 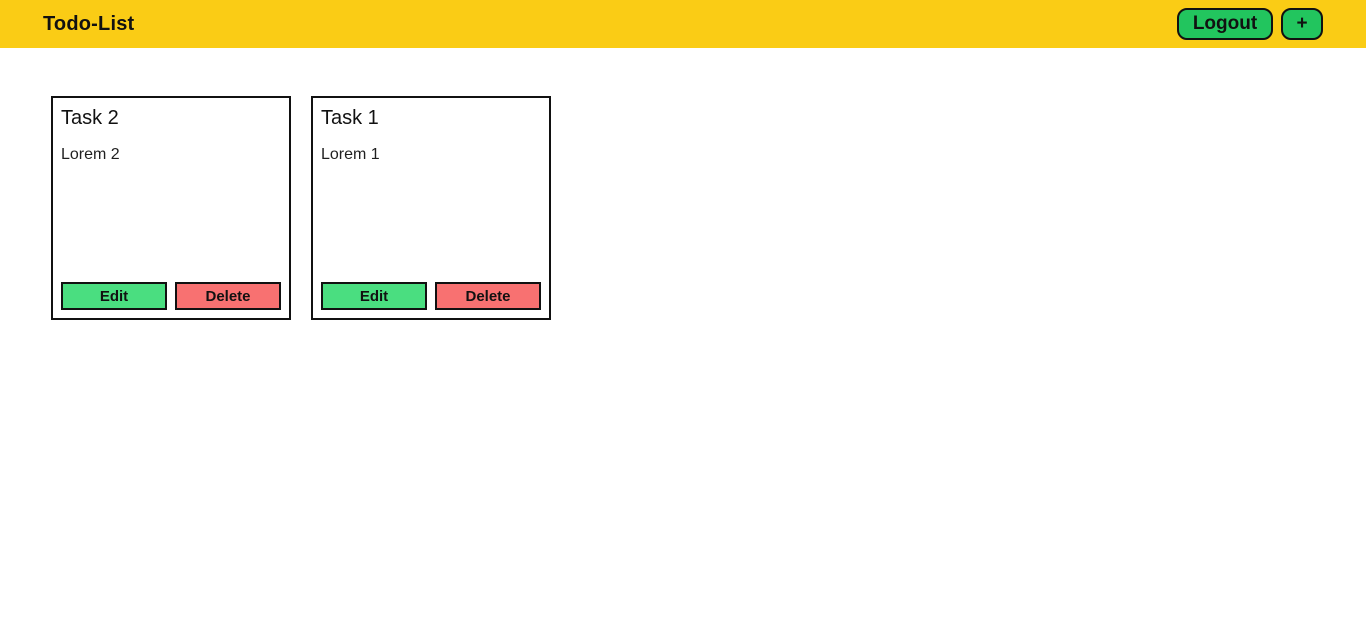 I want to click on nav-actions: Logout +, so click(x=1250, y=24).